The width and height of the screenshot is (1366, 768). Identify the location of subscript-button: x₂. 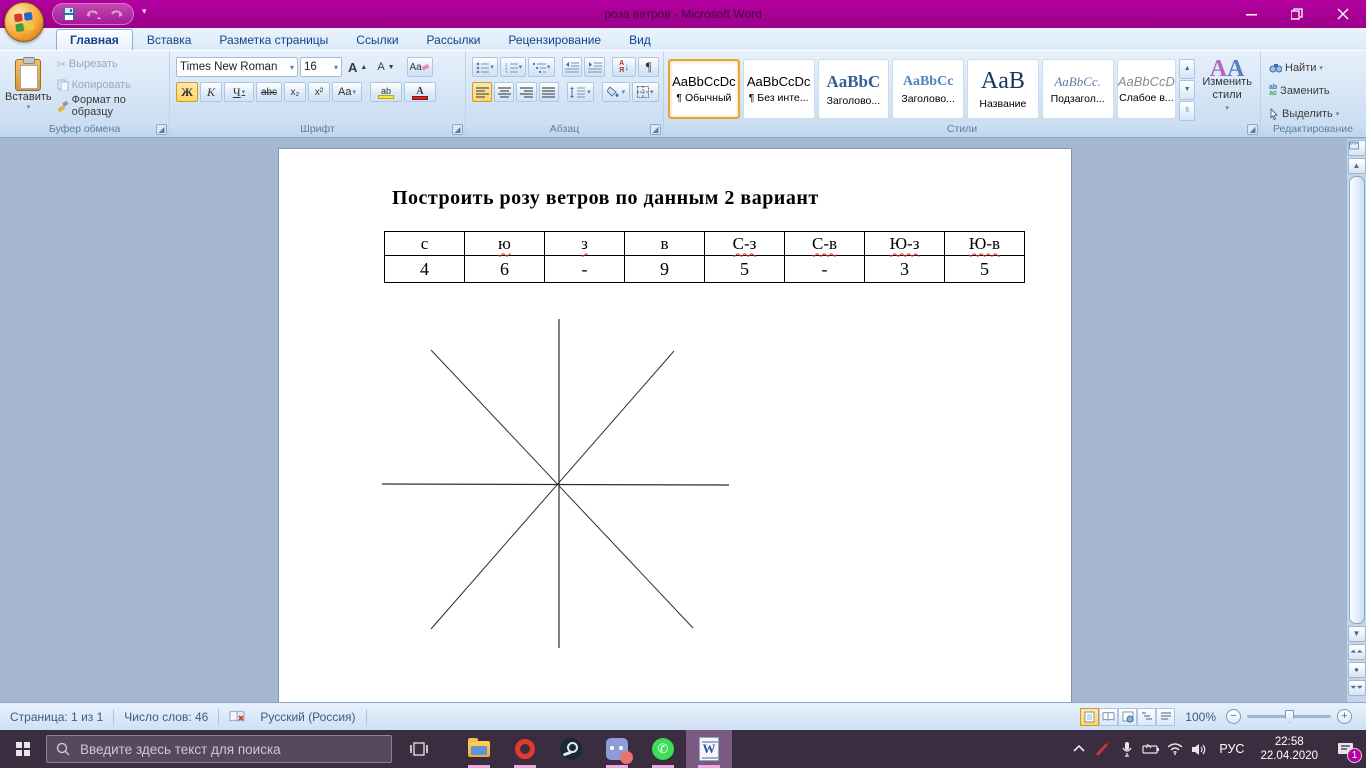
(295, 92).